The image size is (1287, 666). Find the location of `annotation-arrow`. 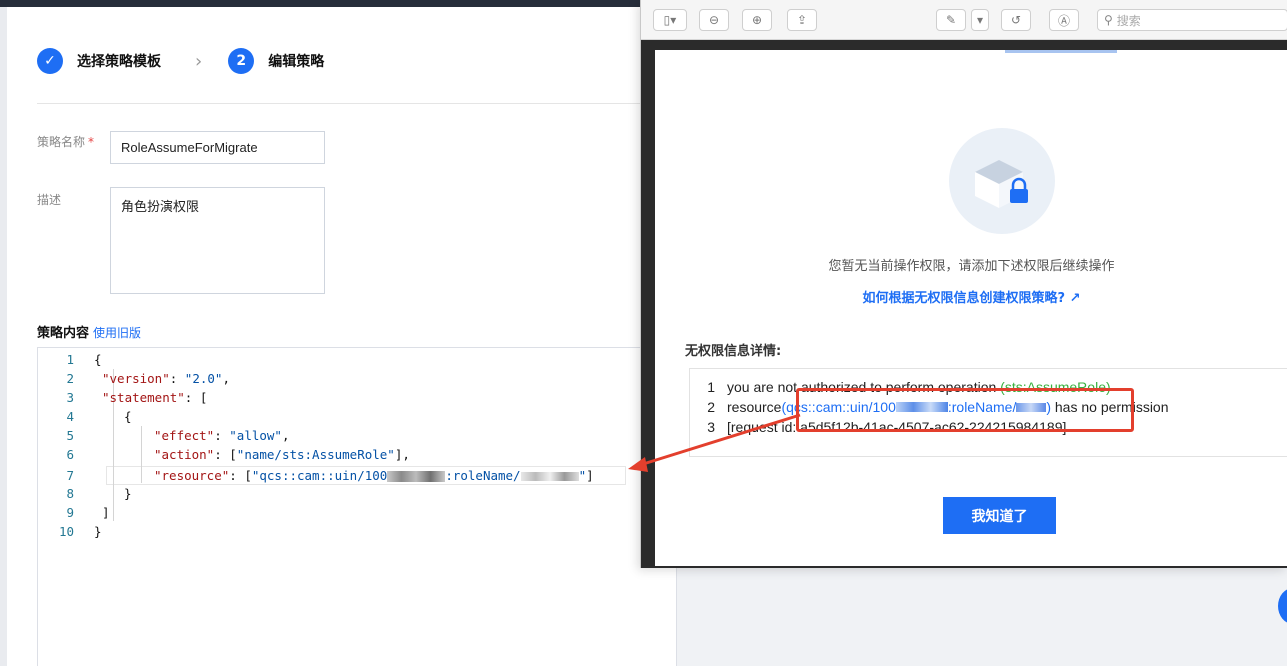

annotation-arrow is located at coordinates (714, 442).